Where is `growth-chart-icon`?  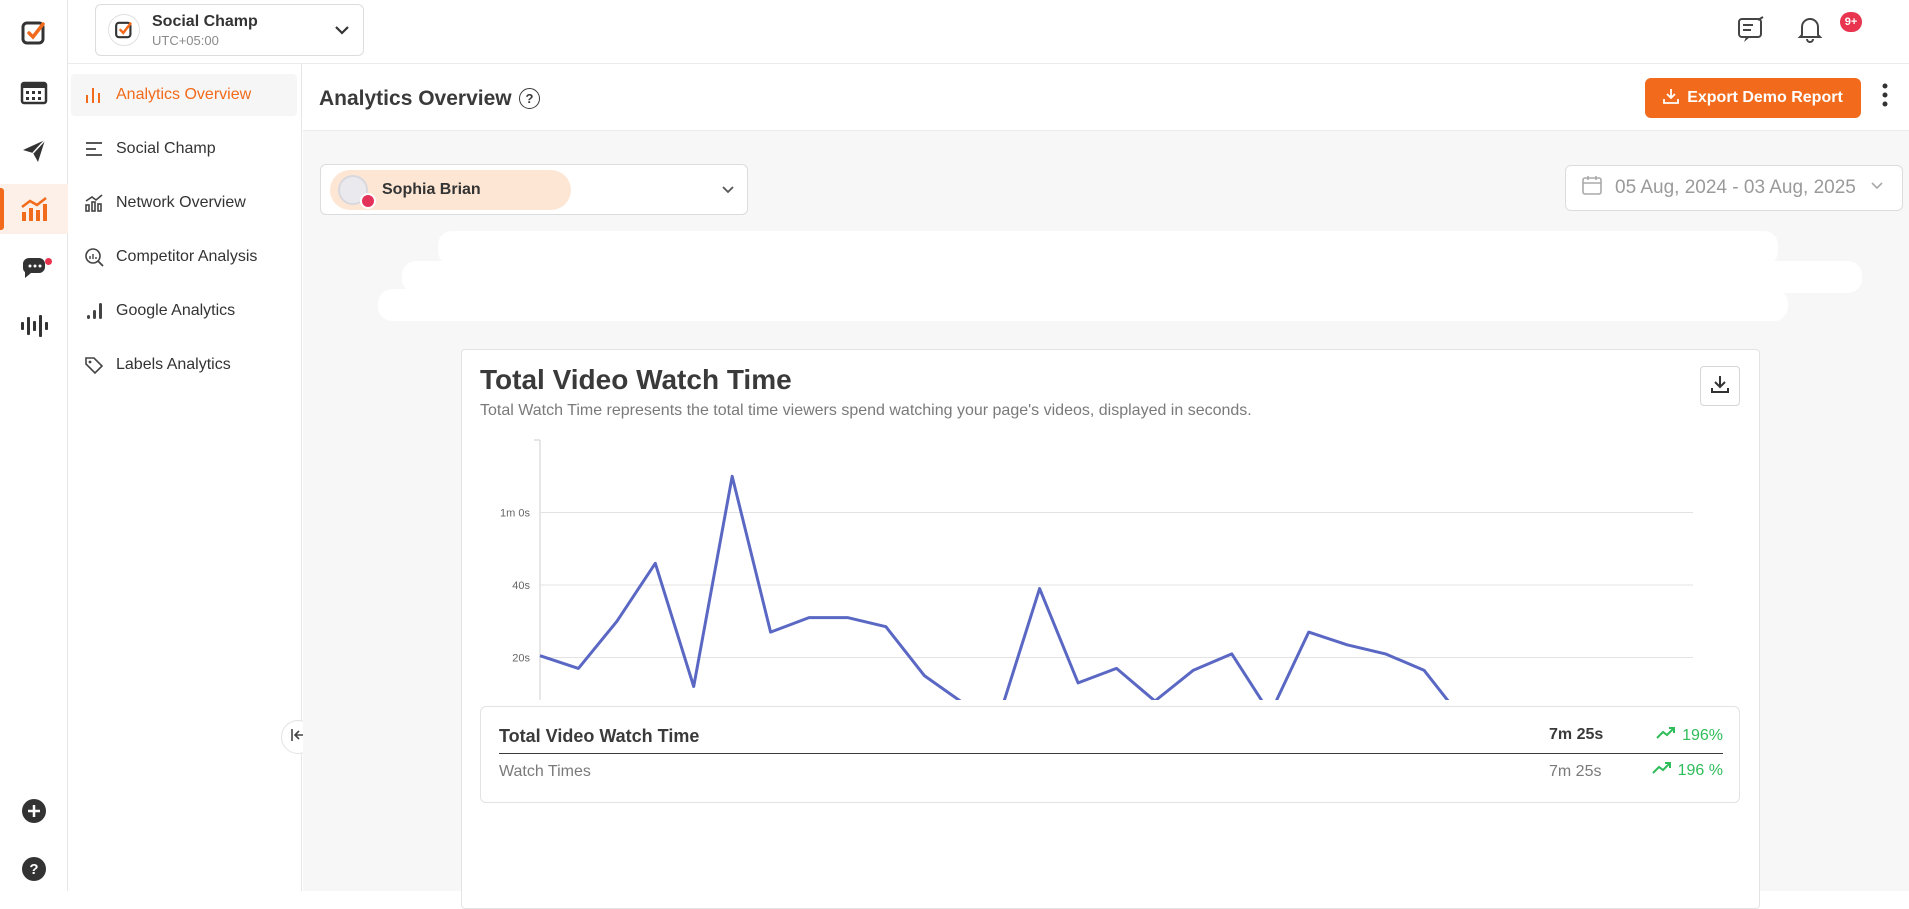
growth-chart-icon is located at coordinates (94, 203).